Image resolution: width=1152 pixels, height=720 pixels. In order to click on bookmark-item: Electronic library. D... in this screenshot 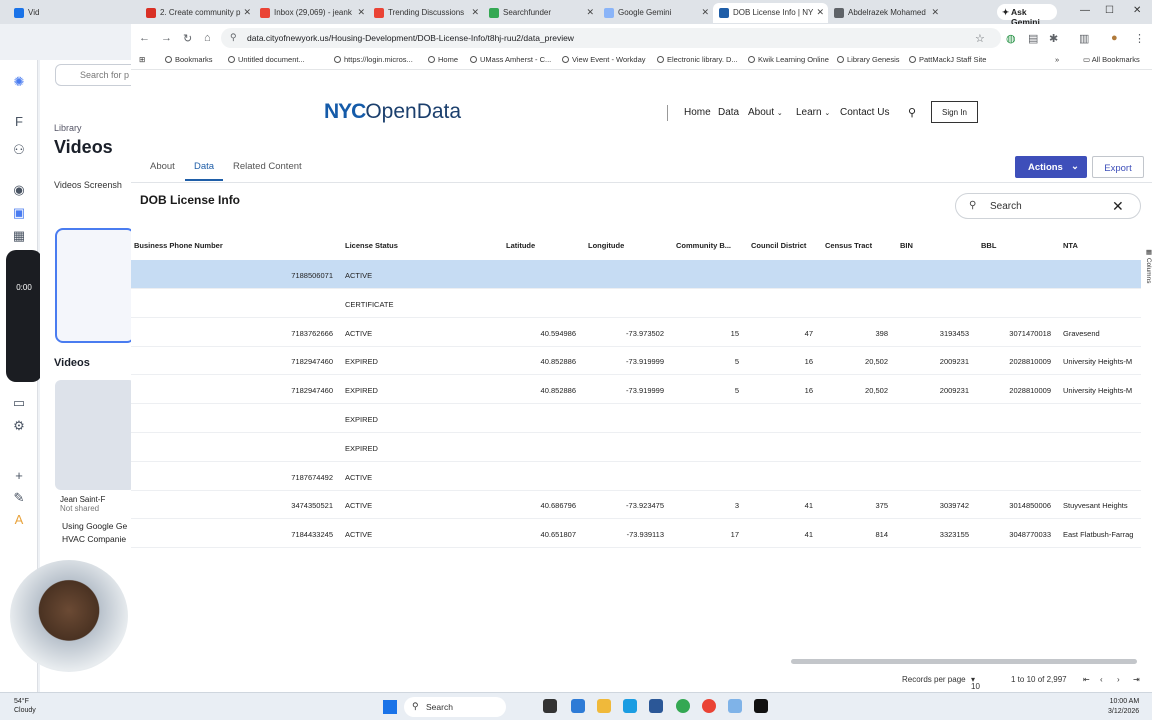, I will do `click(697, 59)`.